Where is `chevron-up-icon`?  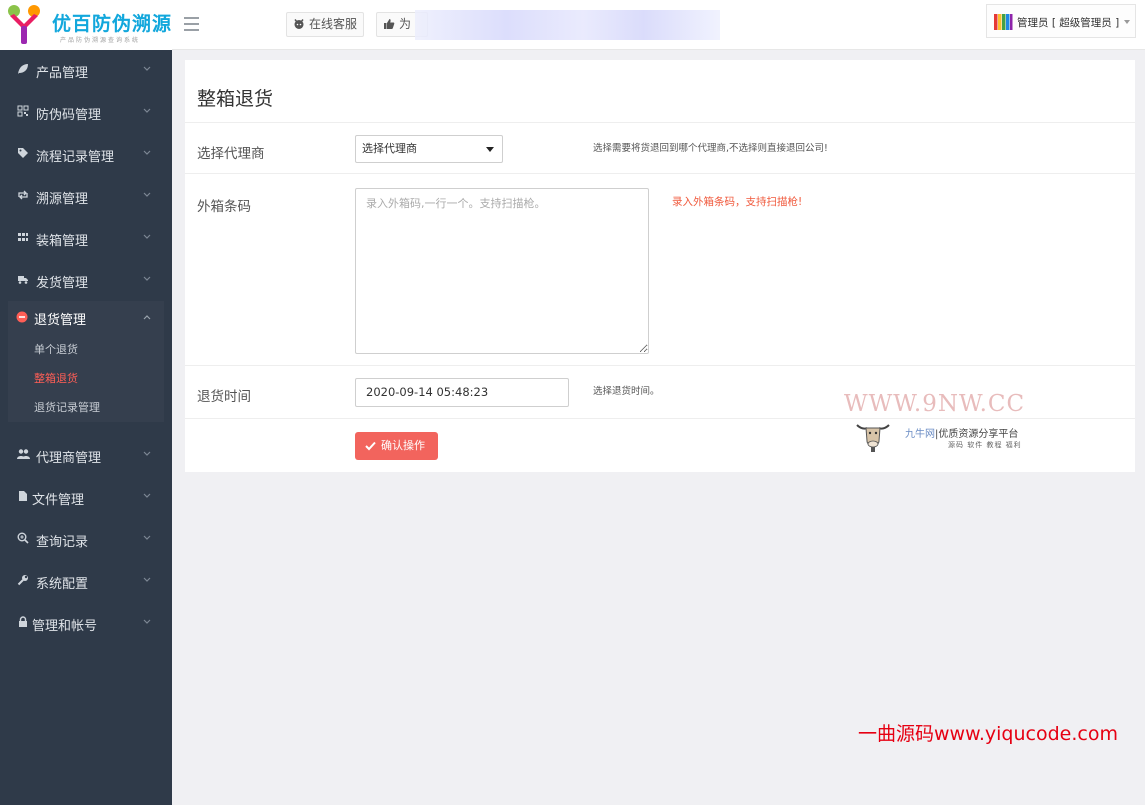
chevron-up-icon is located at coordinates (147, 319).